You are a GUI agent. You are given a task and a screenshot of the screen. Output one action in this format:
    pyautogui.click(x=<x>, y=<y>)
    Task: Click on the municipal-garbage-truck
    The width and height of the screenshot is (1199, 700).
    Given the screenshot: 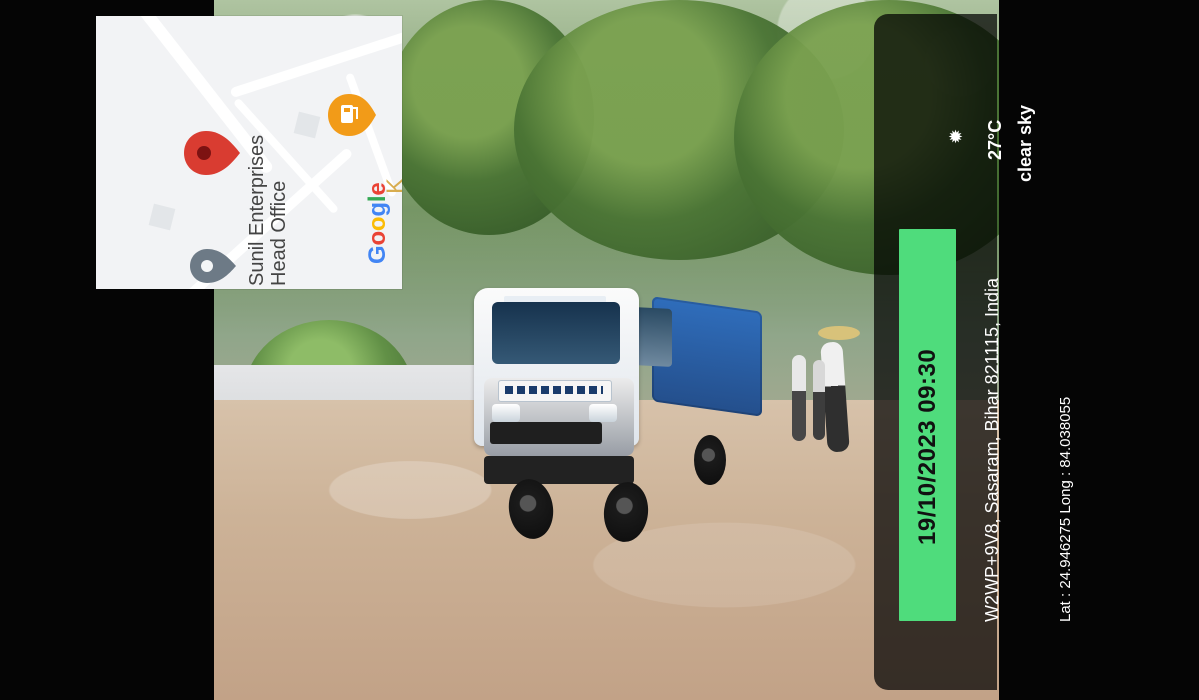 What is the action you would take?
    pyautogui.click(x=624, y=410)
    